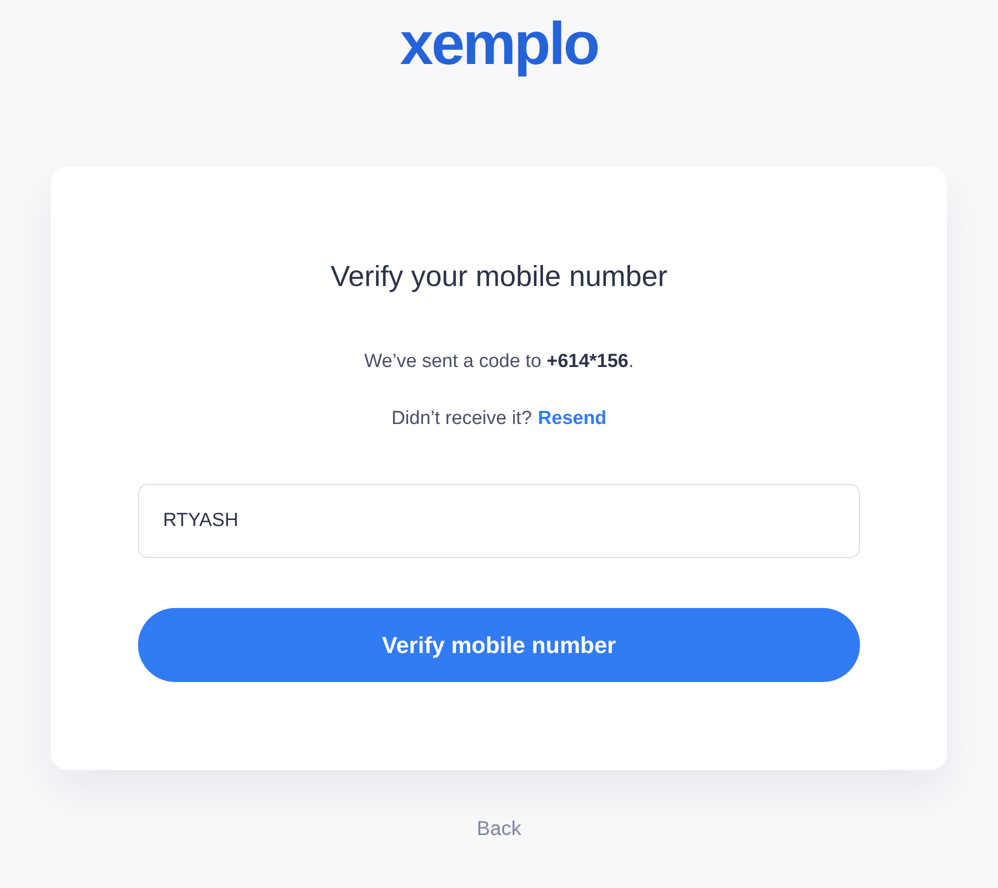 Image resolution: width=998 pixels, height=888 pixels. Describe the element at coordinates (499, 362) in the screenshot. I see `code-sent-message: We’ve sent a code to +614*156.` at that location.